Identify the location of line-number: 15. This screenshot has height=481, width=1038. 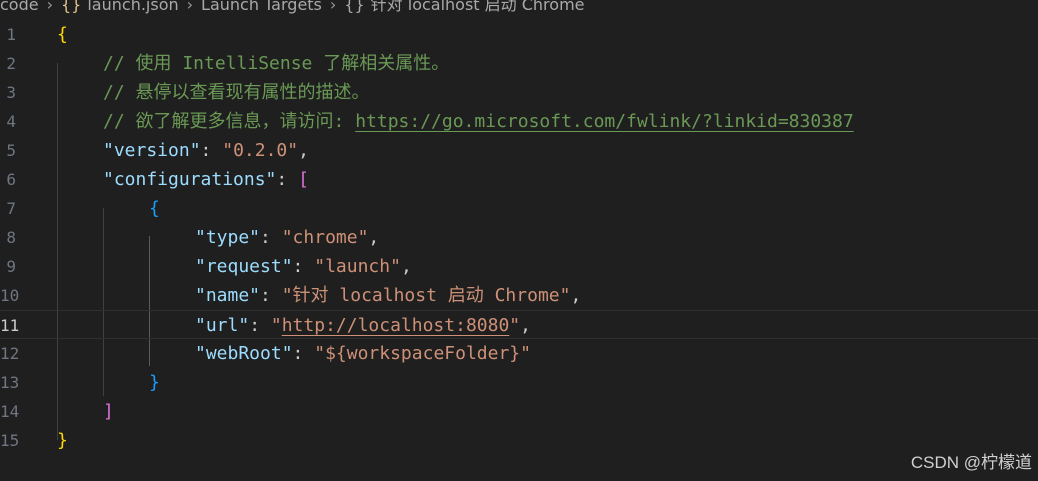
(10, 440).